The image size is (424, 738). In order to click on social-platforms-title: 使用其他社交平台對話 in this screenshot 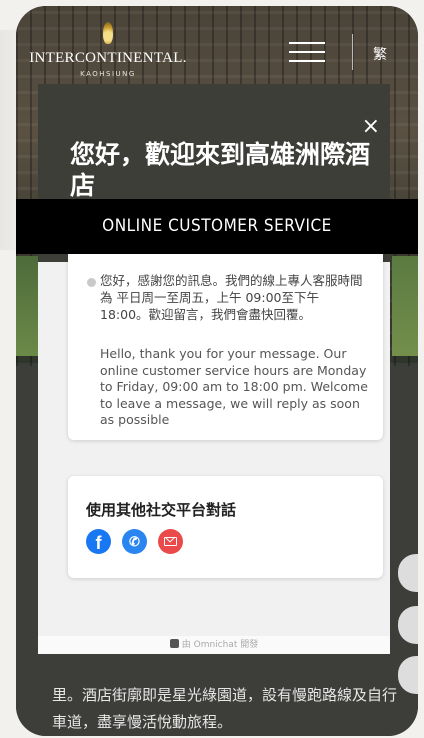, I will do `click(161, 510)`.